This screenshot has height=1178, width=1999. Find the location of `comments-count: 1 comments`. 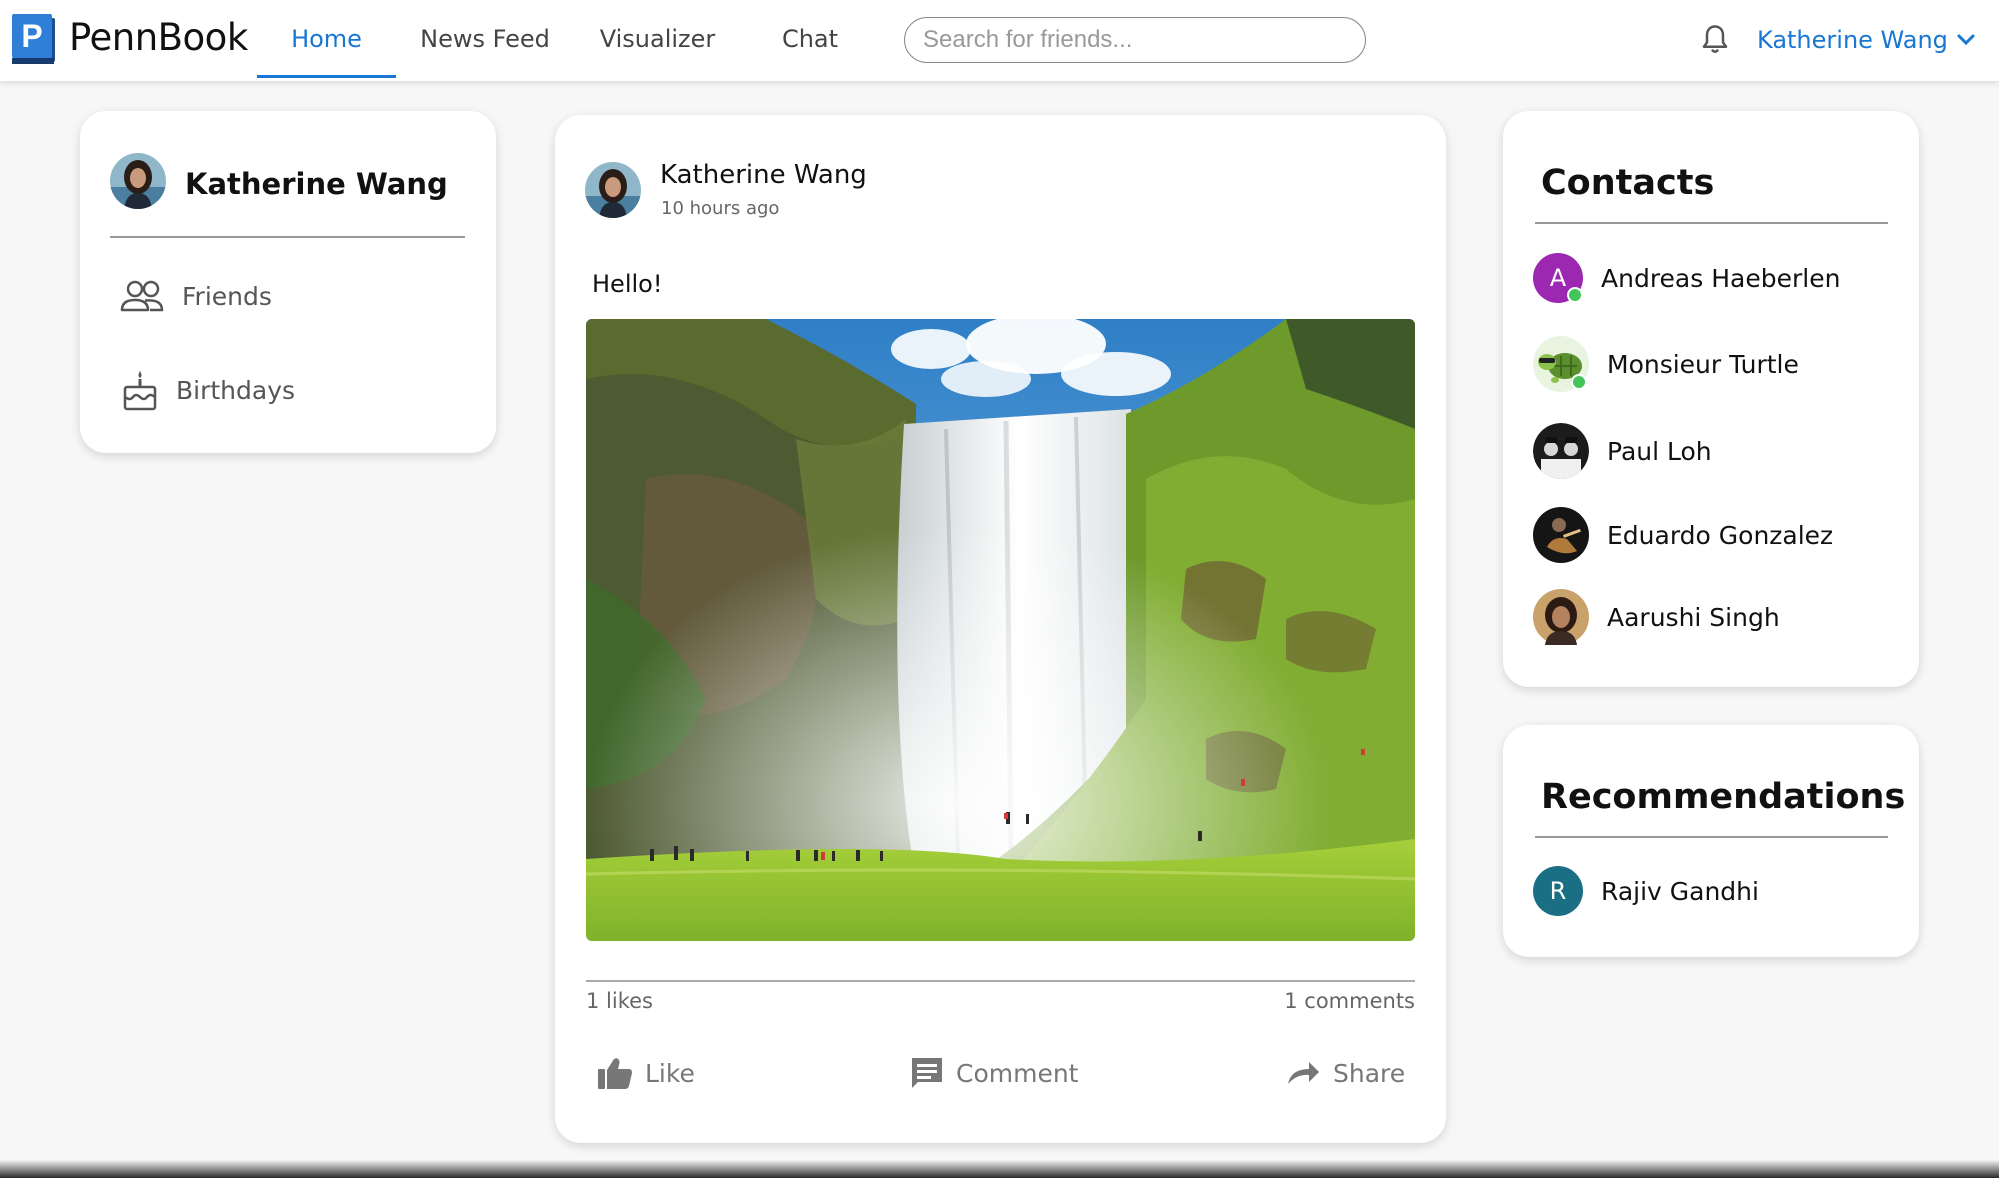

comments-count: 1 comments is located at coordinates (1349, 1001).